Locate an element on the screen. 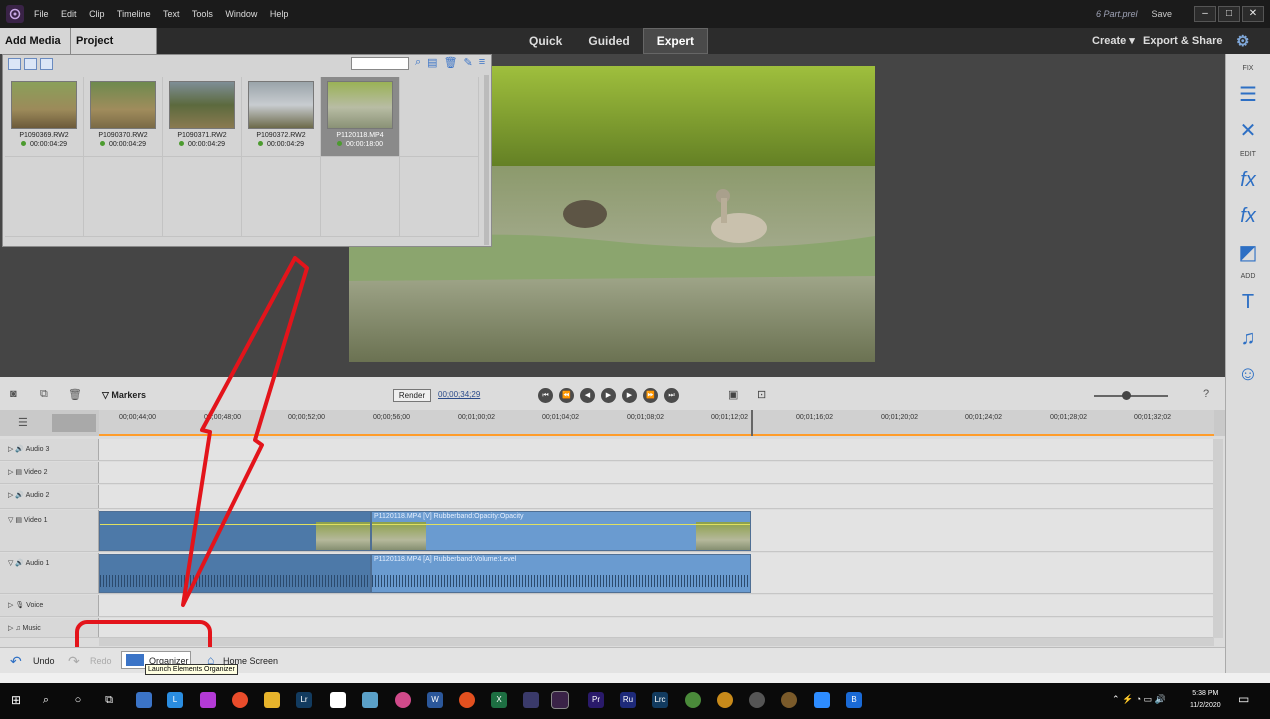 Image resolution: width=1270 pixels, height=719 pixels. premiere-pro-icon: Pr is located at coordinates (596, 700).